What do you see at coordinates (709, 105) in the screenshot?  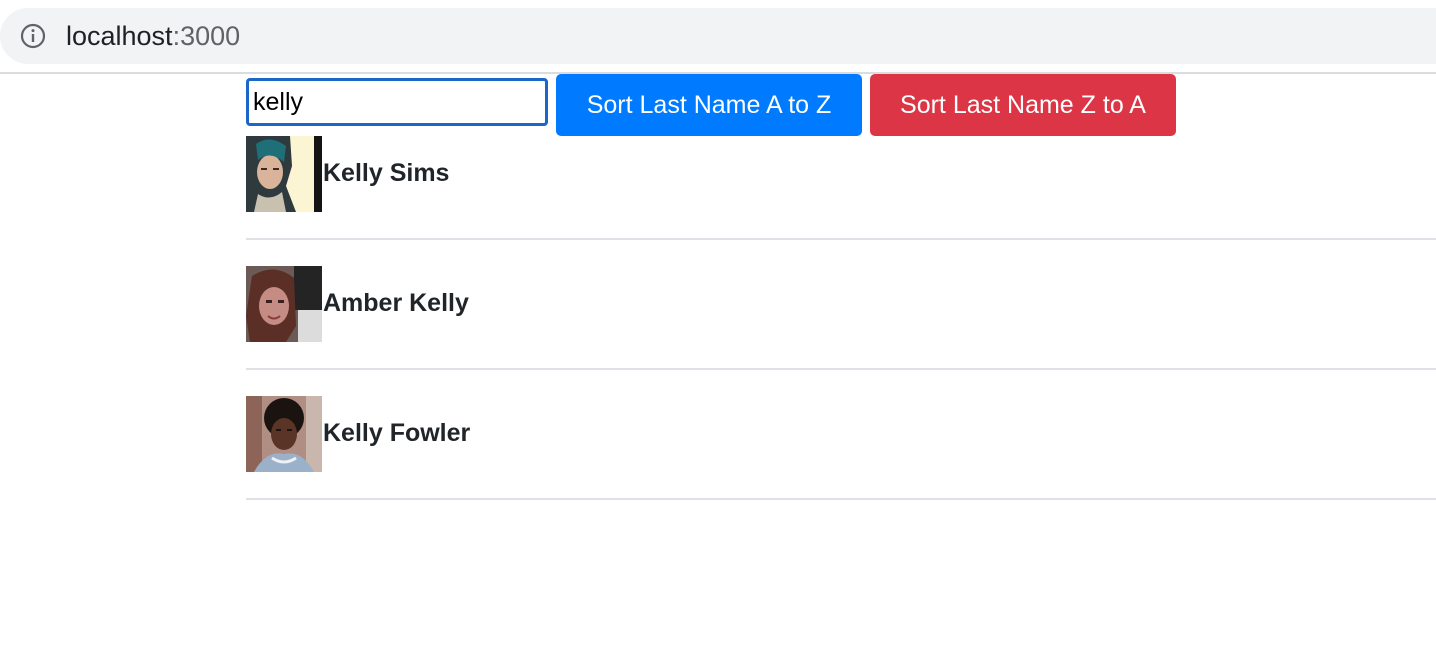 I see `sort-a-to-z-button: Sort Last Name A to Z` at bounding box center [709, 105].